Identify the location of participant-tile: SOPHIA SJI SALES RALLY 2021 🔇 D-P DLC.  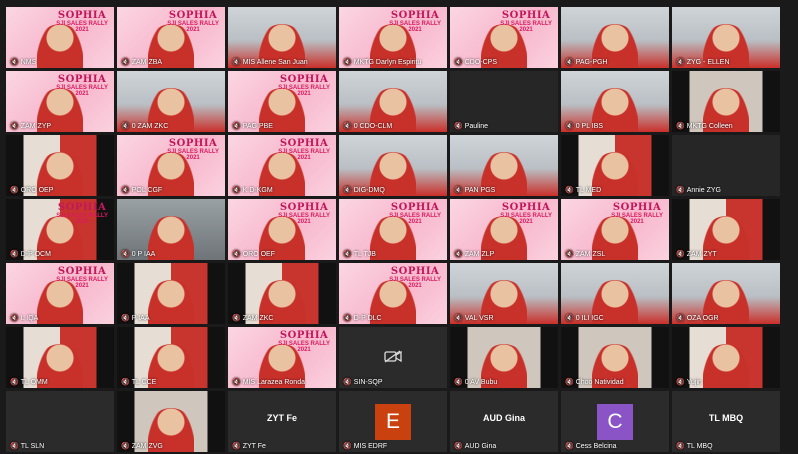
(393, 293).